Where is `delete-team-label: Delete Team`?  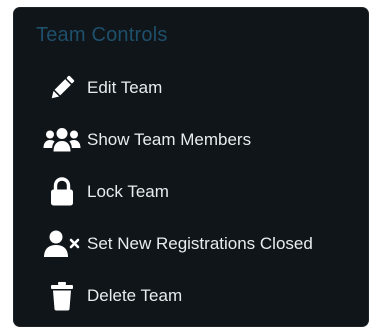 delete-team-label: Delete Team is located at coordinates (135, 295).